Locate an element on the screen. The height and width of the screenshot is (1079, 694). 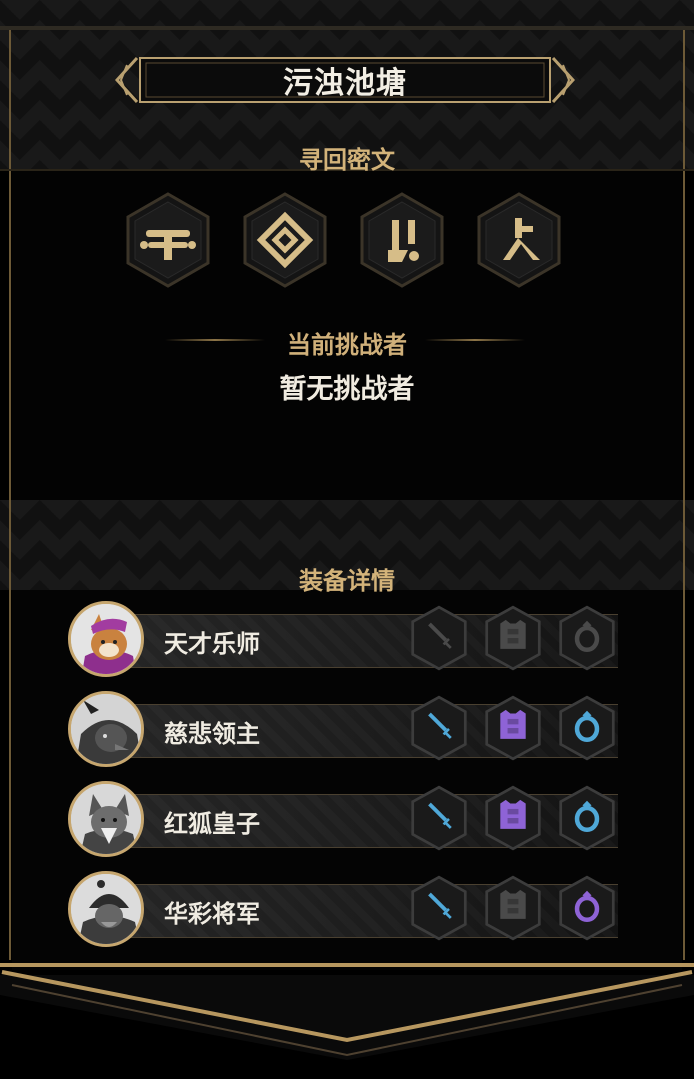
hero-row: 天才乐师 is located at coordinates (348, 640).